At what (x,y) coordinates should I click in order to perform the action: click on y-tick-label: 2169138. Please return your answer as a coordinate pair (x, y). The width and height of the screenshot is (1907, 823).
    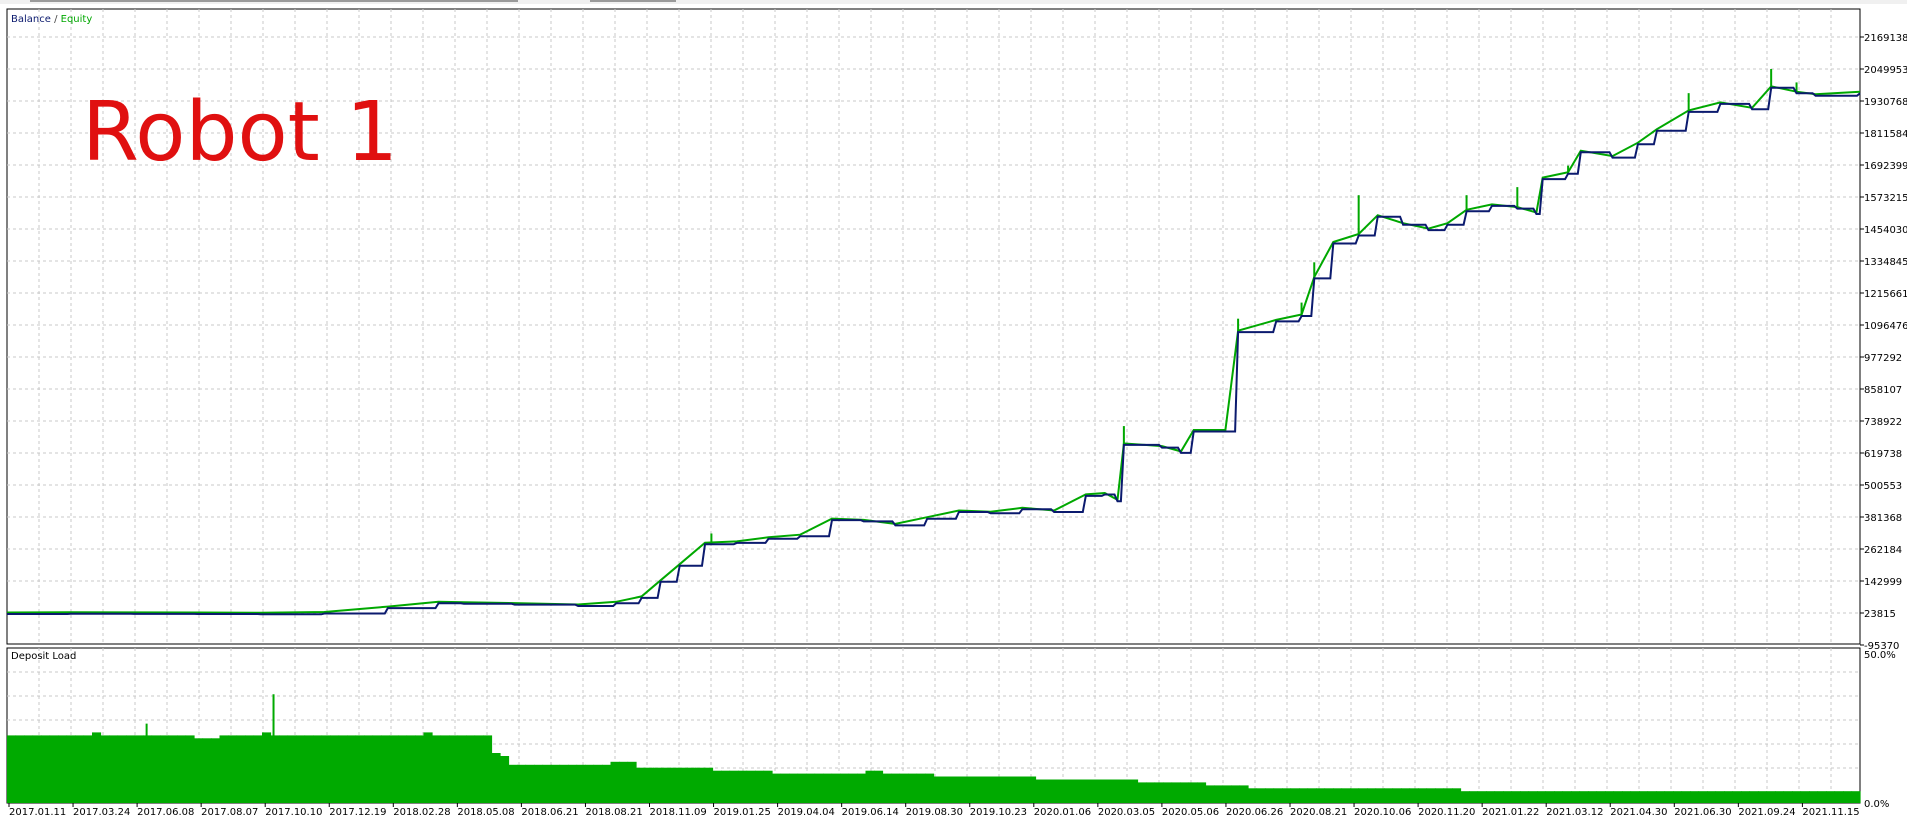
    Looking at the image, I should click on (1885, 38).